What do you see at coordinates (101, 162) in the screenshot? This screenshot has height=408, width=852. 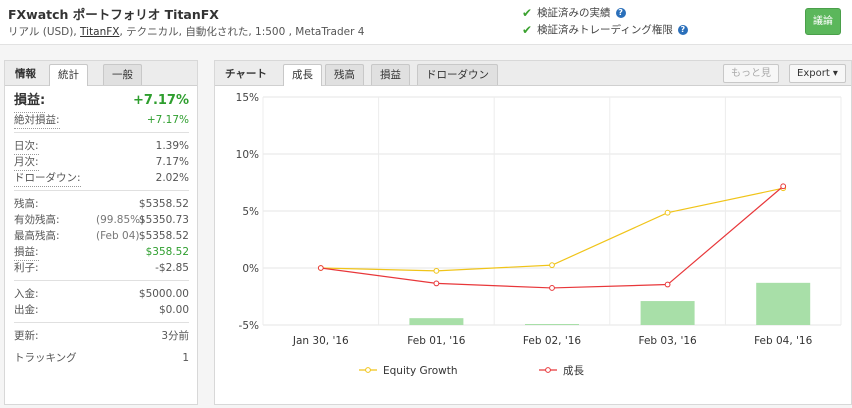 I see `monthly-row: 月次: 7.17%` at bounding box center [101, 162].